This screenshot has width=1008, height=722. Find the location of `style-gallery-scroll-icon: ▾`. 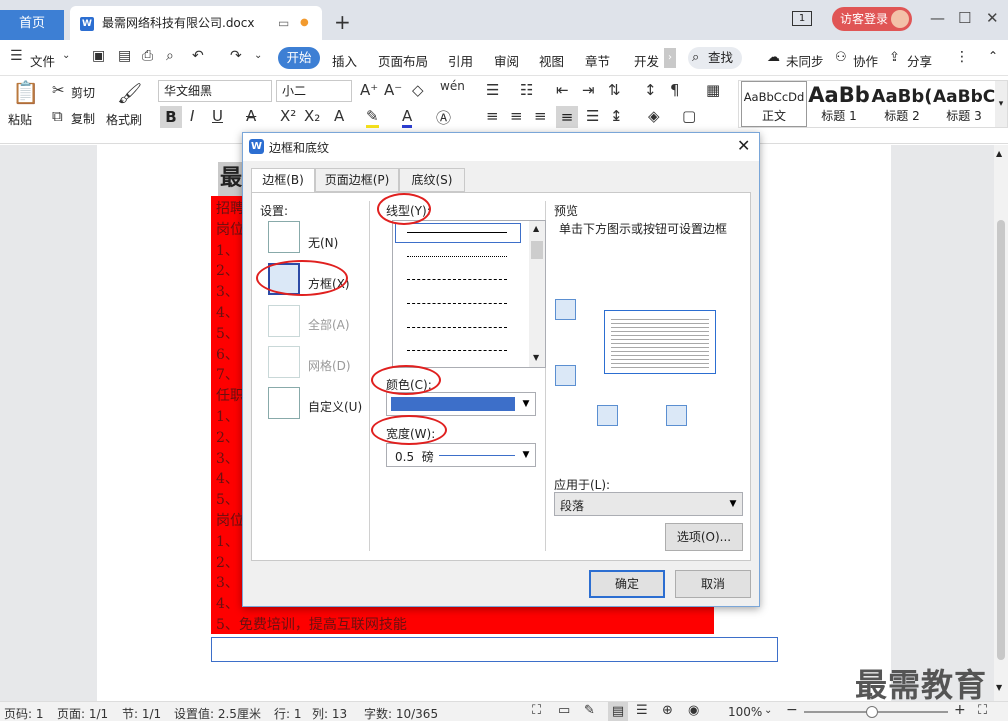

style-gallery-scroll-icon: ▾ is located at coordinates (1001, 104).